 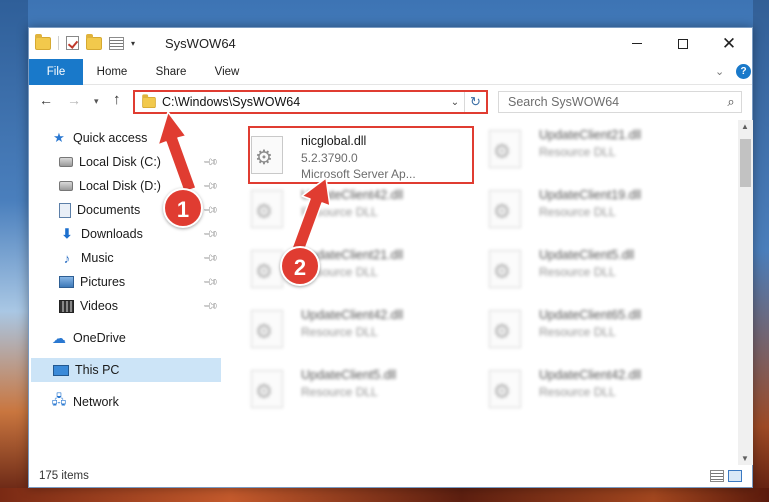 I want to click on sidebar-item-label: Quick access, so click(x=110, y=138).